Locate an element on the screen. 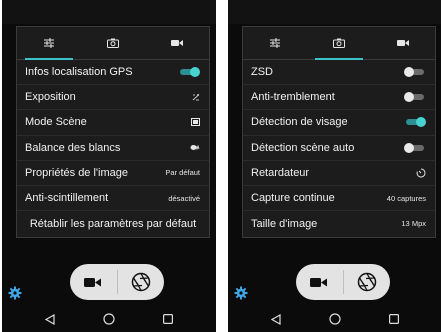  setting-face-detection: Détection de visage is located at coordinates (339, 123).